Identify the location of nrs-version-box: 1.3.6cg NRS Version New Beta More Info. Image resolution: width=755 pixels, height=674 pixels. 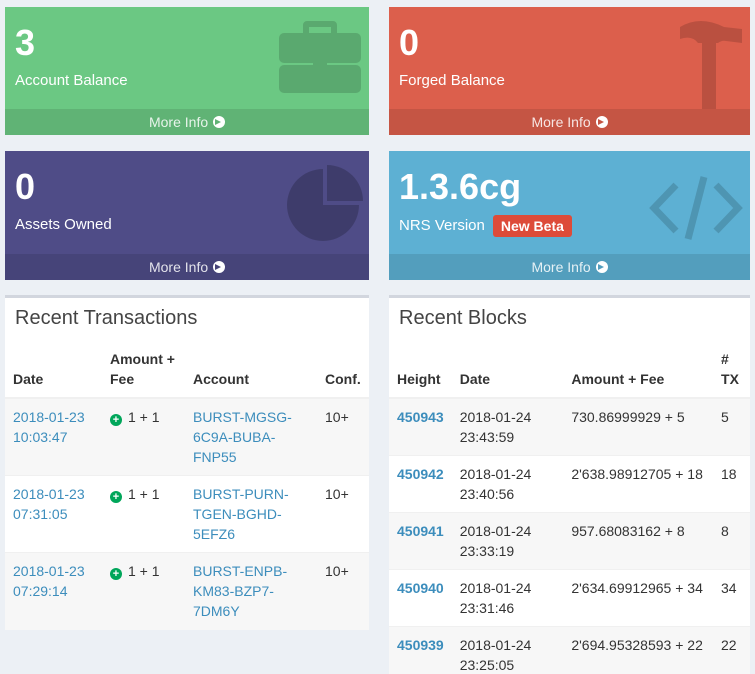
(569, 215).